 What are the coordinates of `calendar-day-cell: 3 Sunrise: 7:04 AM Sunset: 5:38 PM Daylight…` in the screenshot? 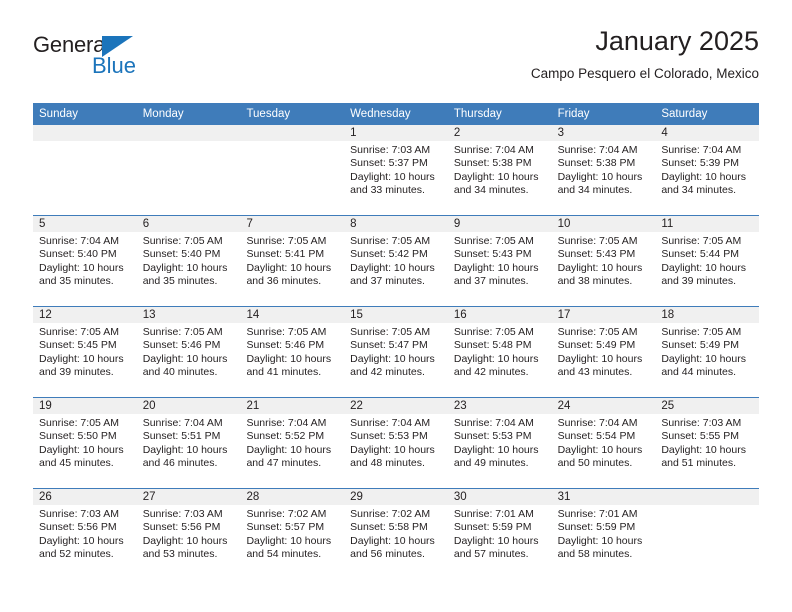 It's located at (603, 170).